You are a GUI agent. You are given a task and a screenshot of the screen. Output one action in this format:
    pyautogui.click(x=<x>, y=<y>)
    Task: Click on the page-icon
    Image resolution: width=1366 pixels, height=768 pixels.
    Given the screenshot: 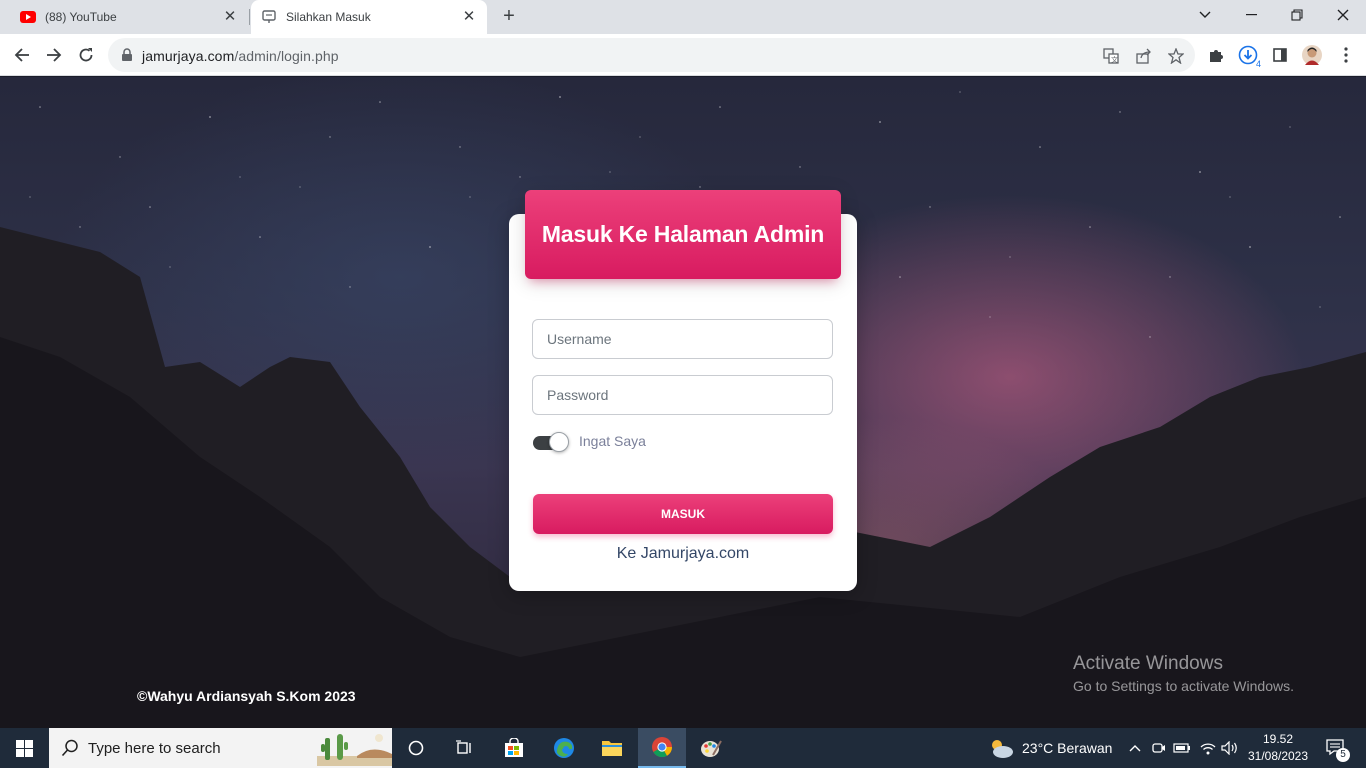 What is the action you would take?
    pyautogui.click(x=269, y=17)
    